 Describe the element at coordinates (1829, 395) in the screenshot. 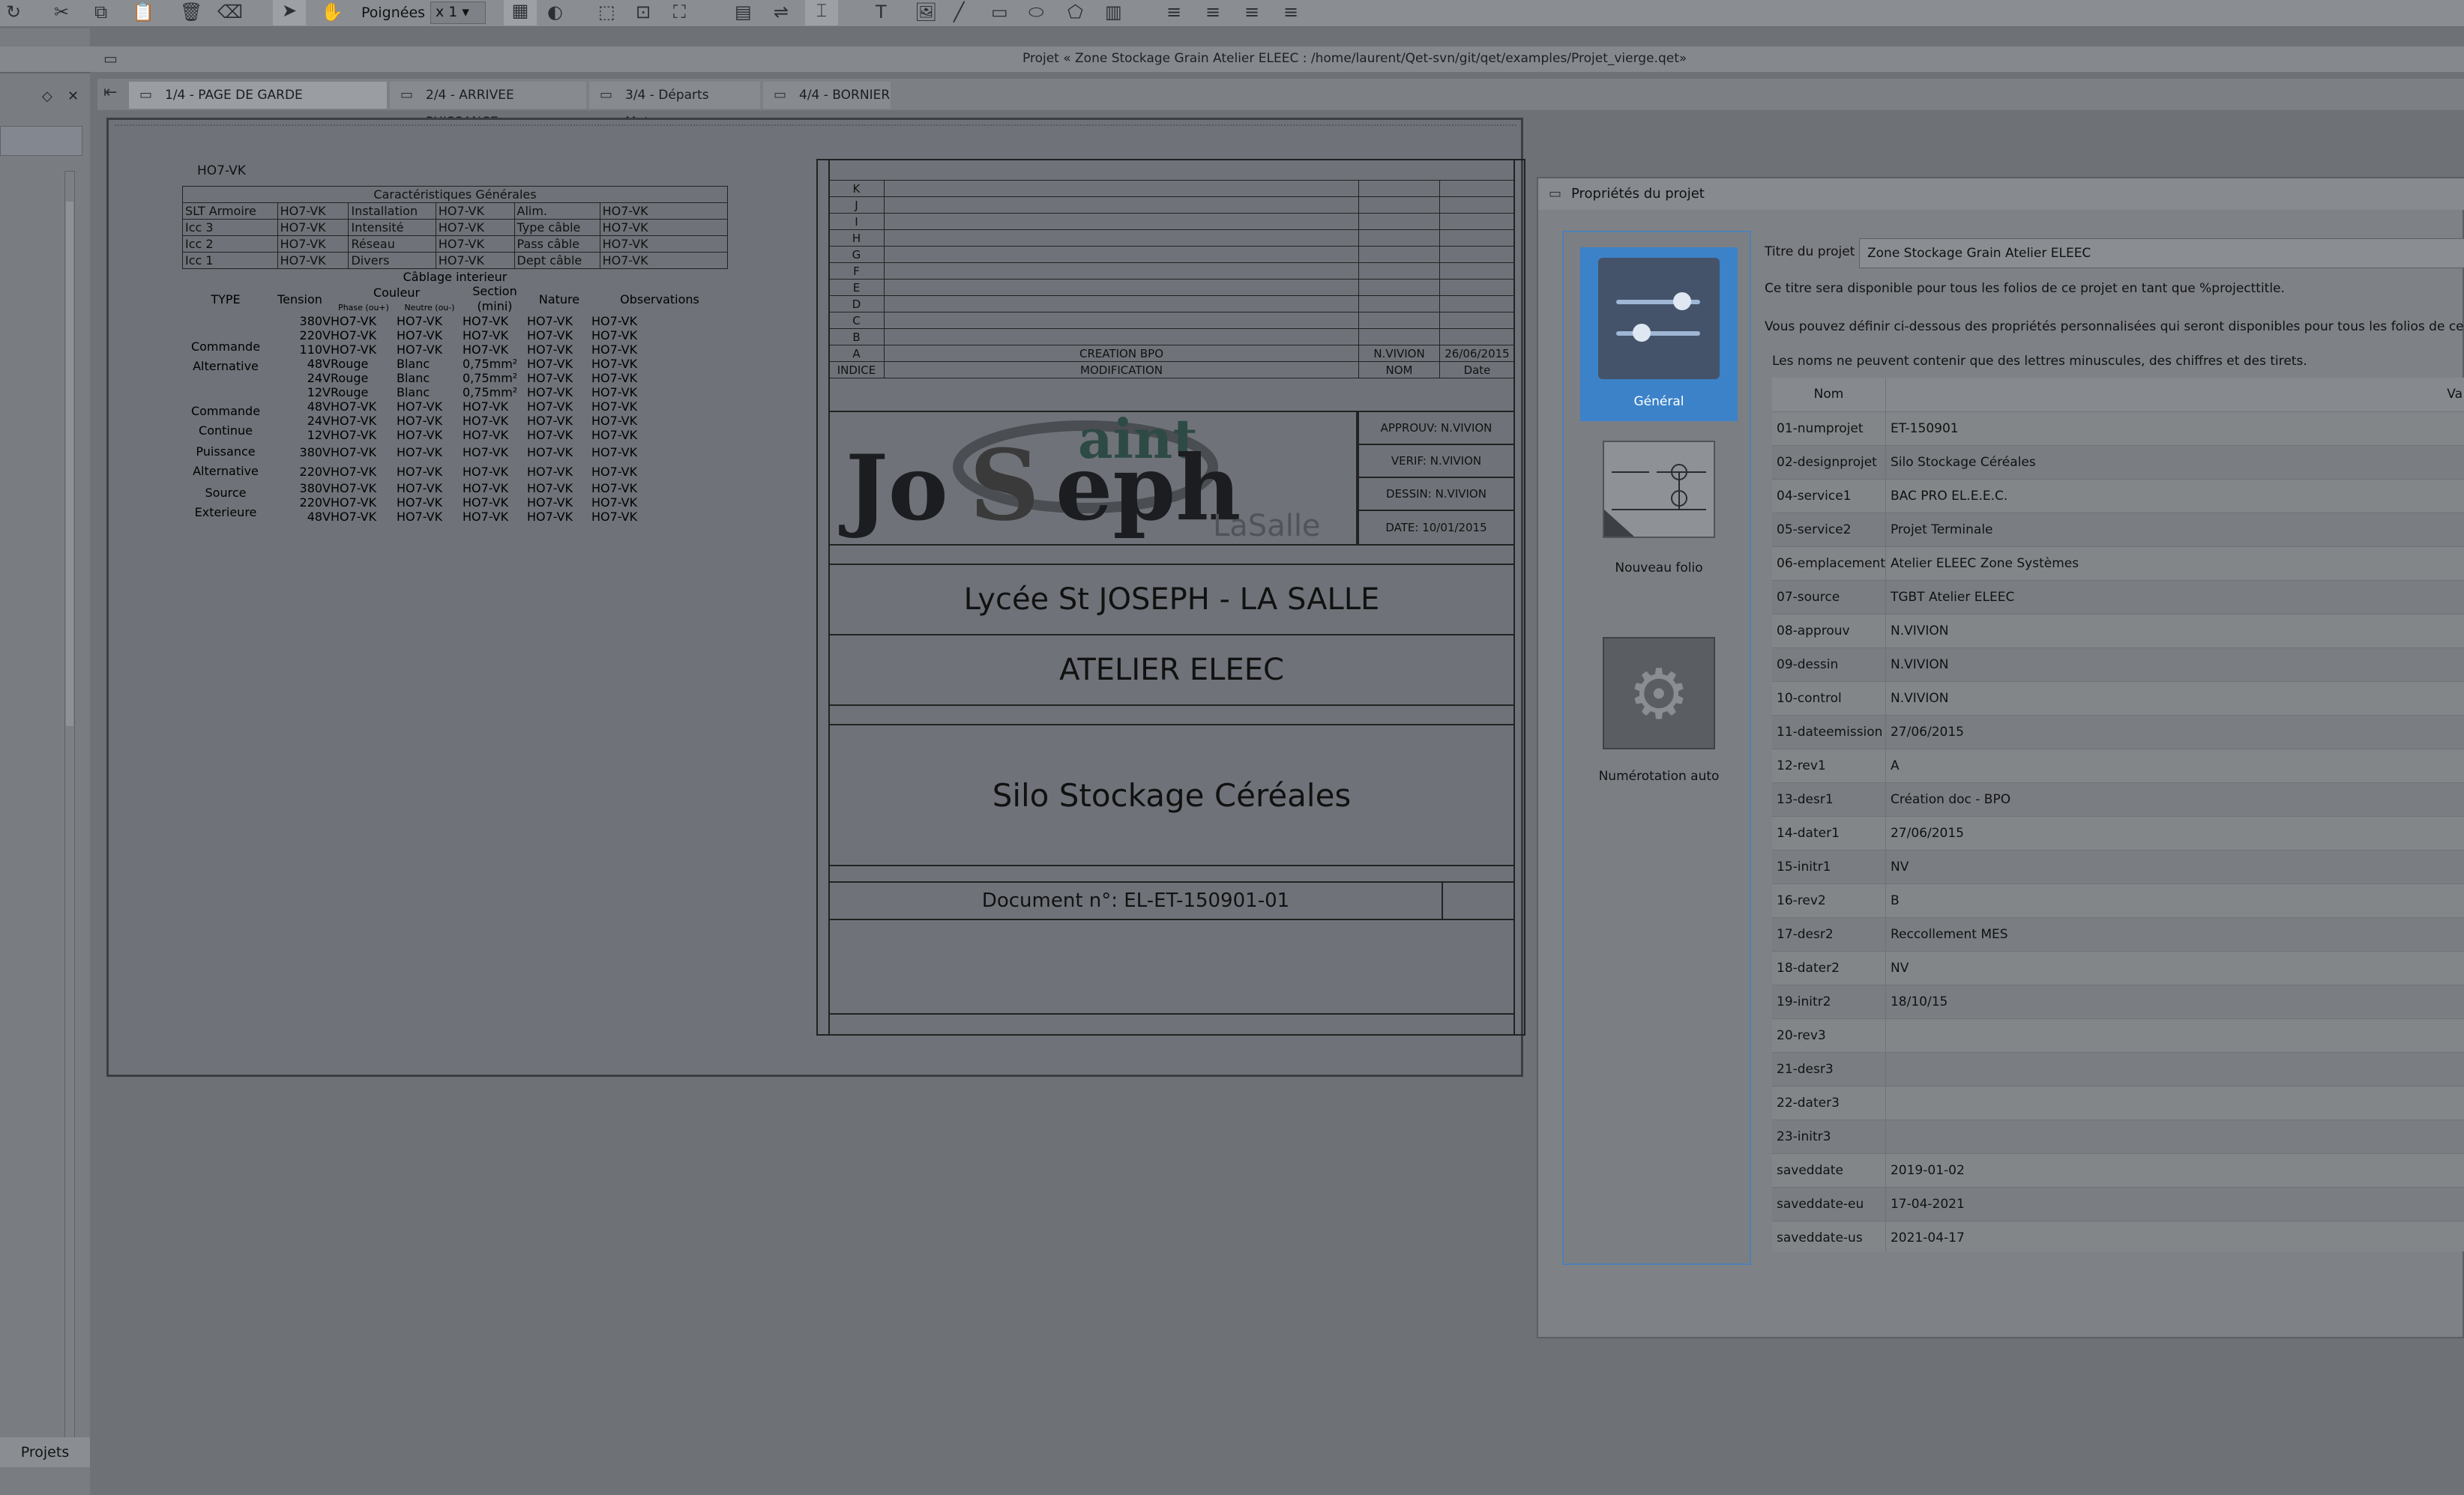

I see `col-name-header: Nom` at that location.